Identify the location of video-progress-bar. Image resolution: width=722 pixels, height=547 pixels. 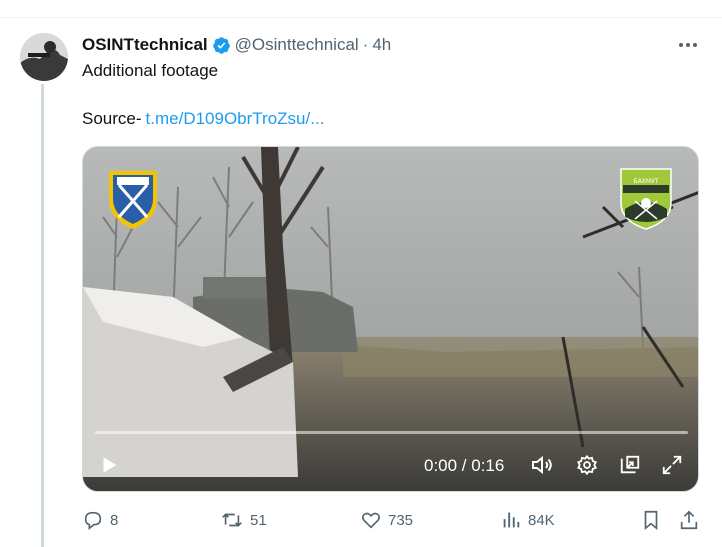
(391, 432).